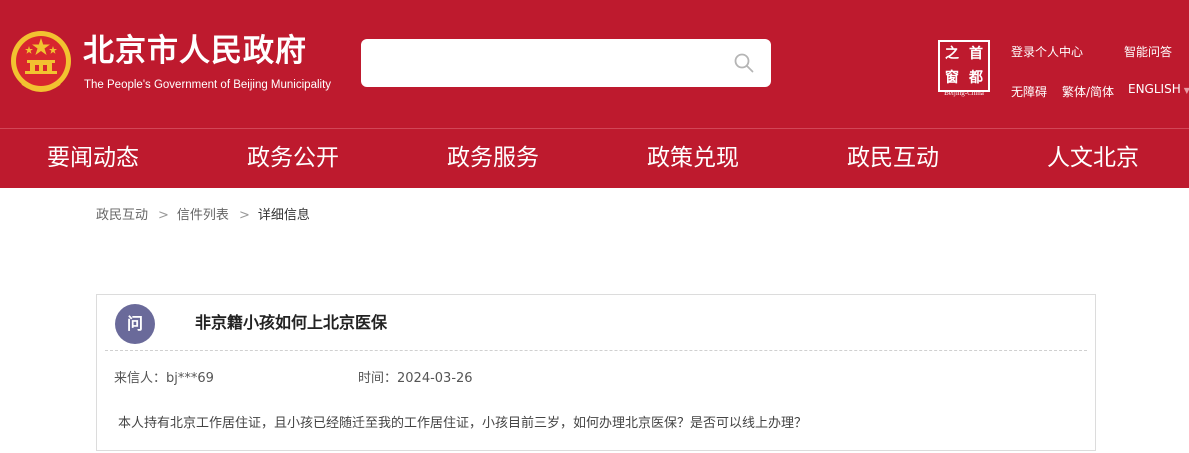  Describe the element at coordinates (693, 158) in the screenshot. I see `nav-item-policy: 政策兑现` at that location.